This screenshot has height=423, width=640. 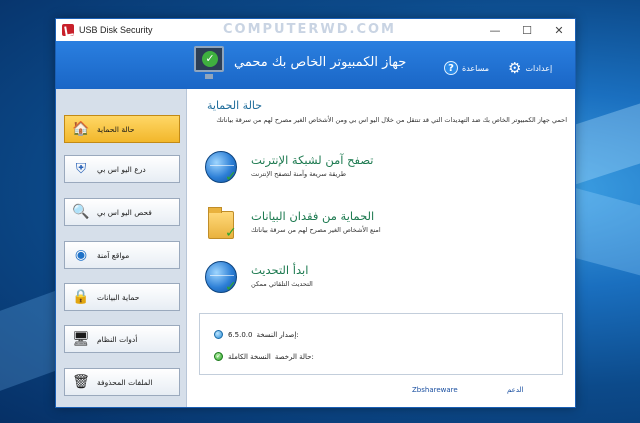 What do you see at coordinates (81, 169) in the screenshot?
I see `shield-icon: ⛨` at bounding box center [81, 169].